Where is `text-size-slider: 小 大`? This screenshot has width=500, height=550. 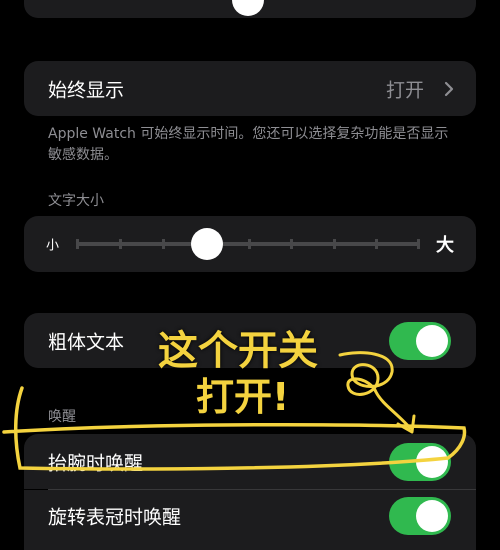 text-size-slider: 小 大 is located at coordinates (250, 244).